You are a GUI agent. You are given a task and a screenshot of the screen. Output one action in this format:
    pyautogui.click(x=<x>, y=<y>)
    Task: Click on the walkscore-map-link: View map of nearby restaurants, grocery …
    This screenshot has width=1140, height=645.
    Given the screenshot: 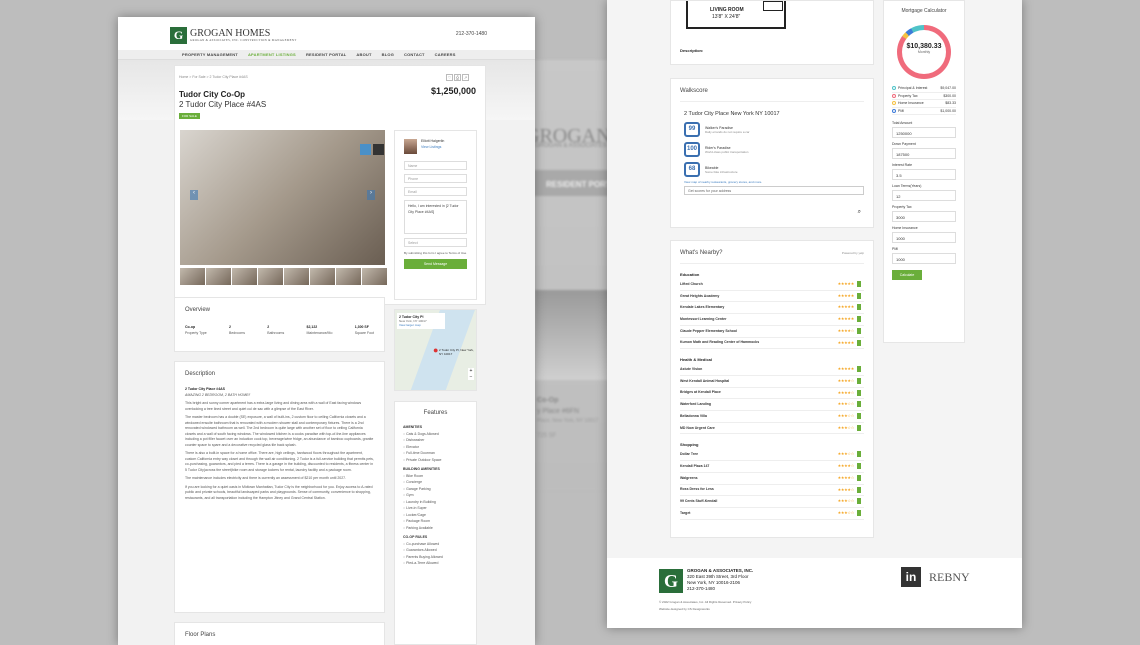 What is the action you would take?
    pyautogui.click(x=774, y=182)
    